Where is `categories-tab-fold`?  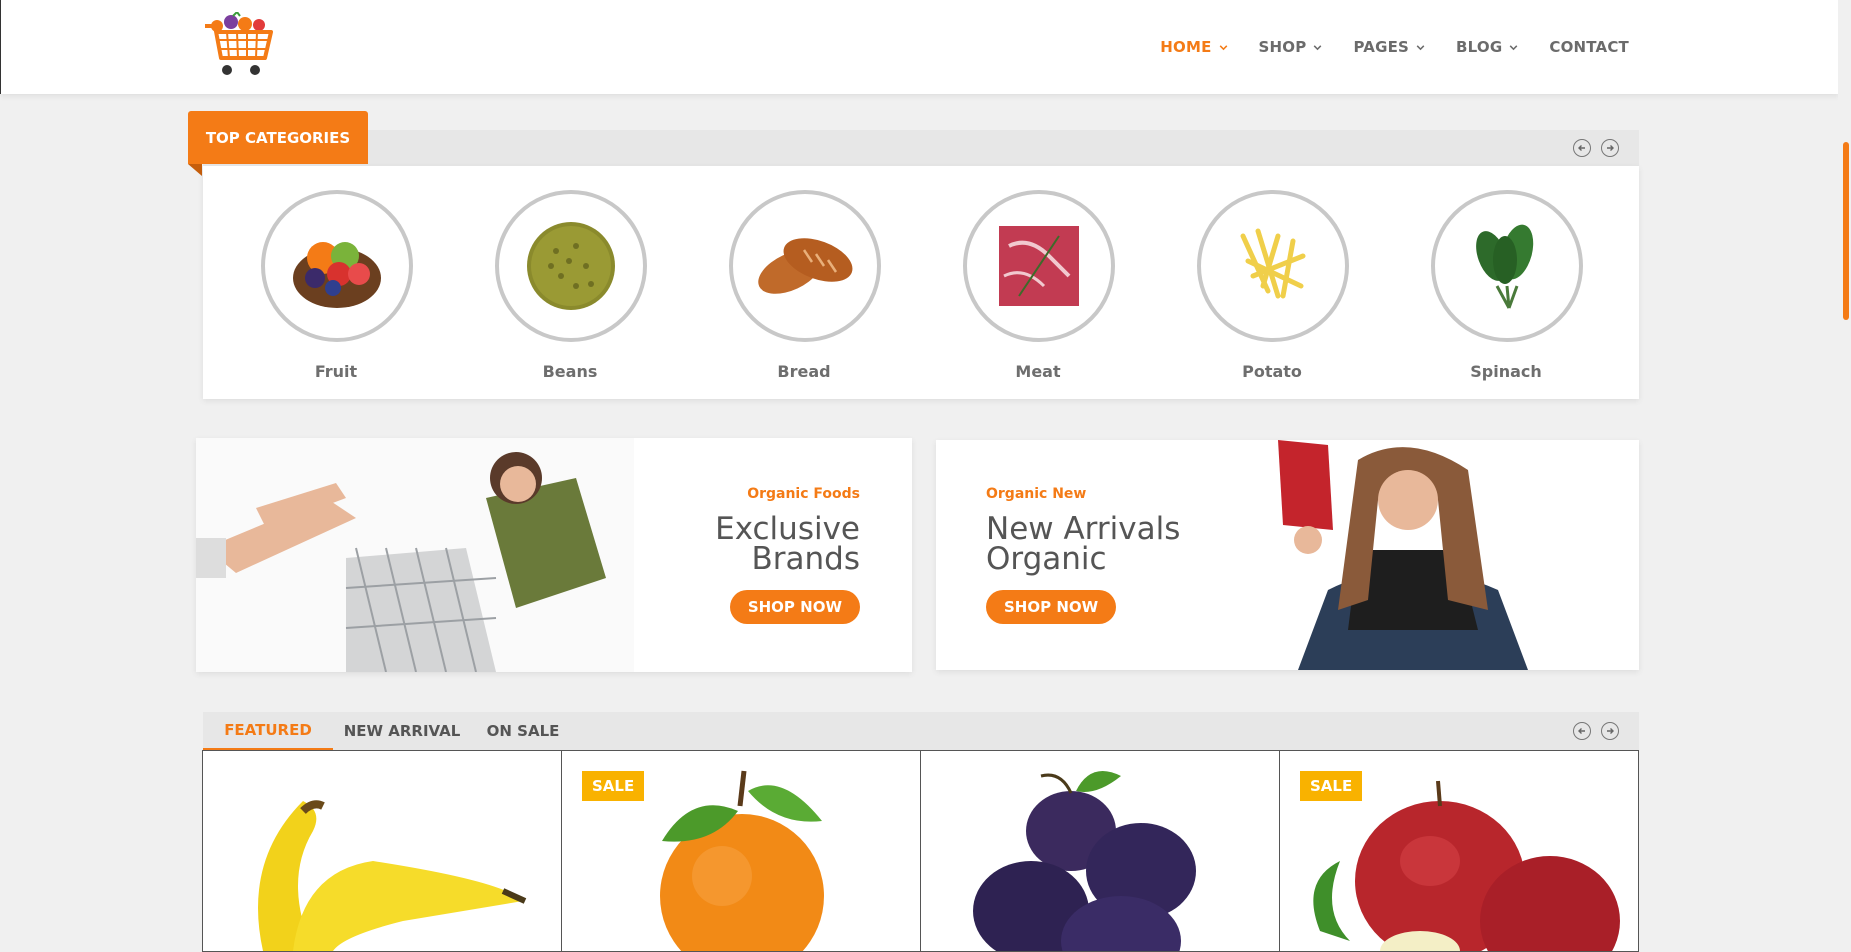 categories-tab-fold is located at coordinates (195, 170).